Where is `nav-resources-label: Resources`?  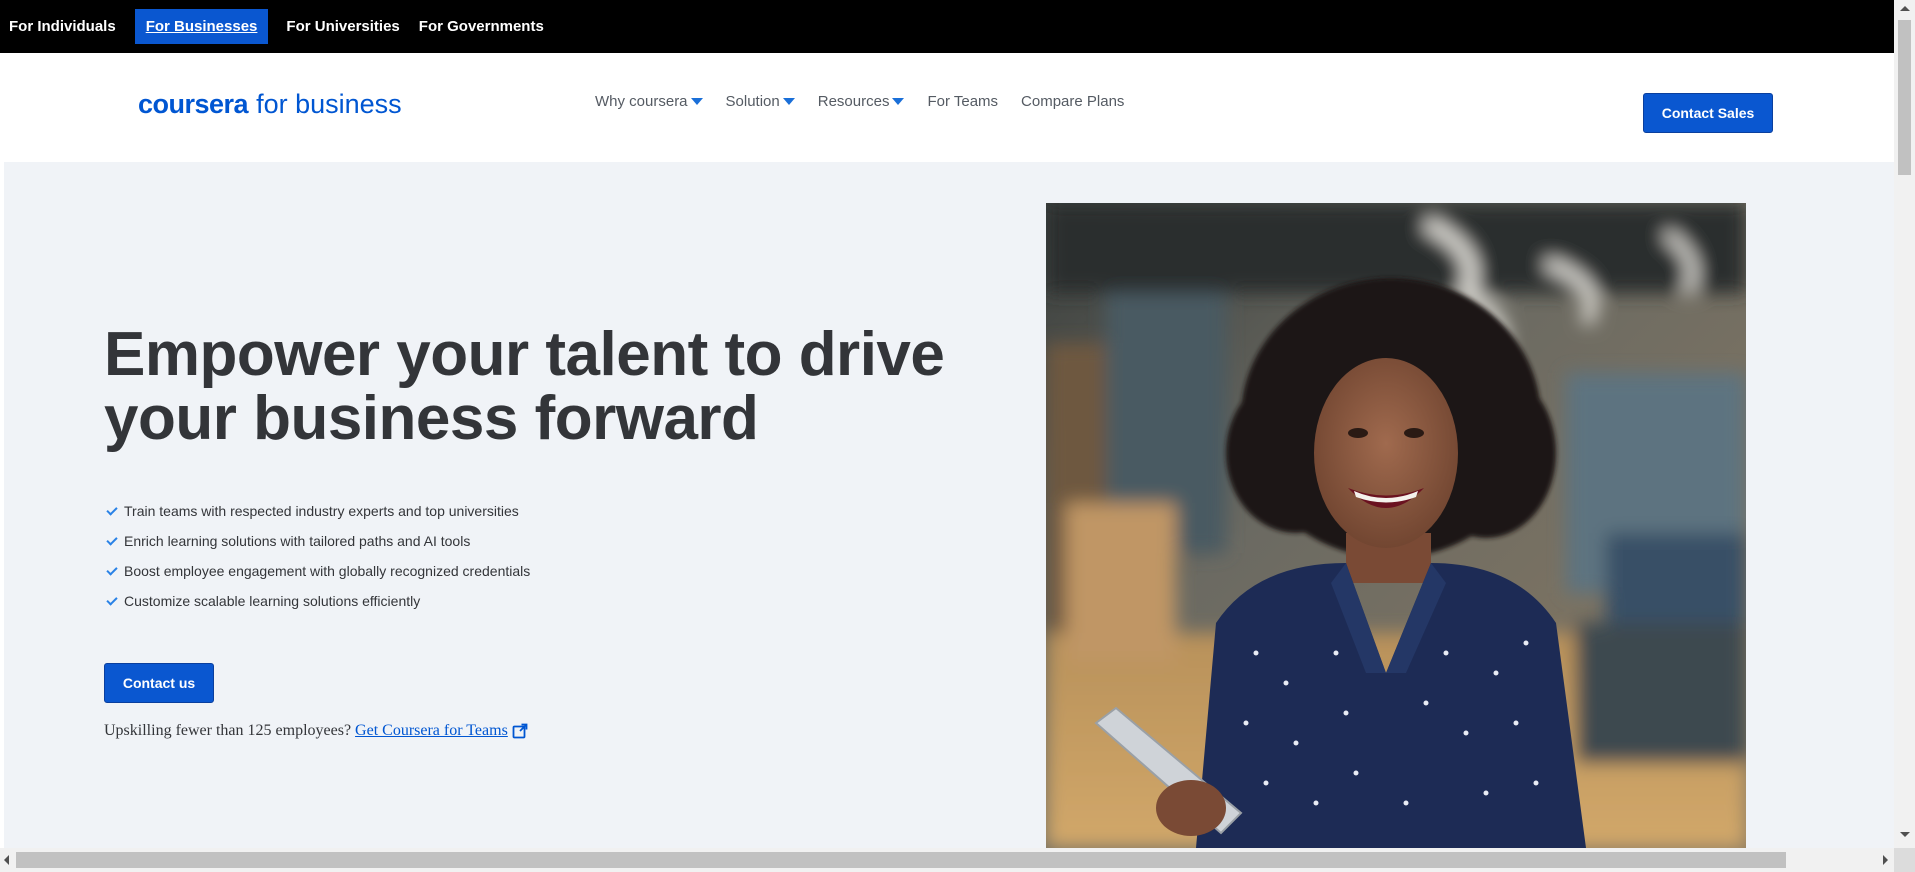
nav-resources-label: Resources is located at coordinates (853, 101).